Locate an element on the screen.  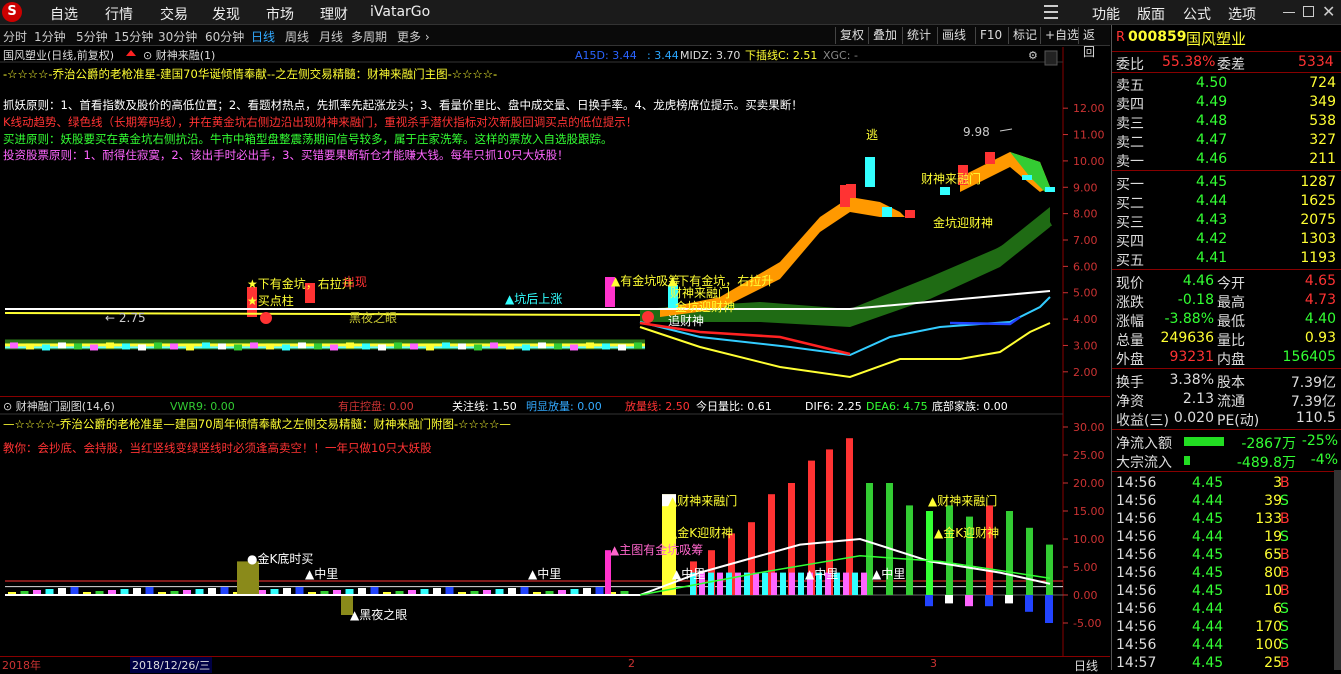
stat-label: 量比 is located at coordinates (1231, 341).